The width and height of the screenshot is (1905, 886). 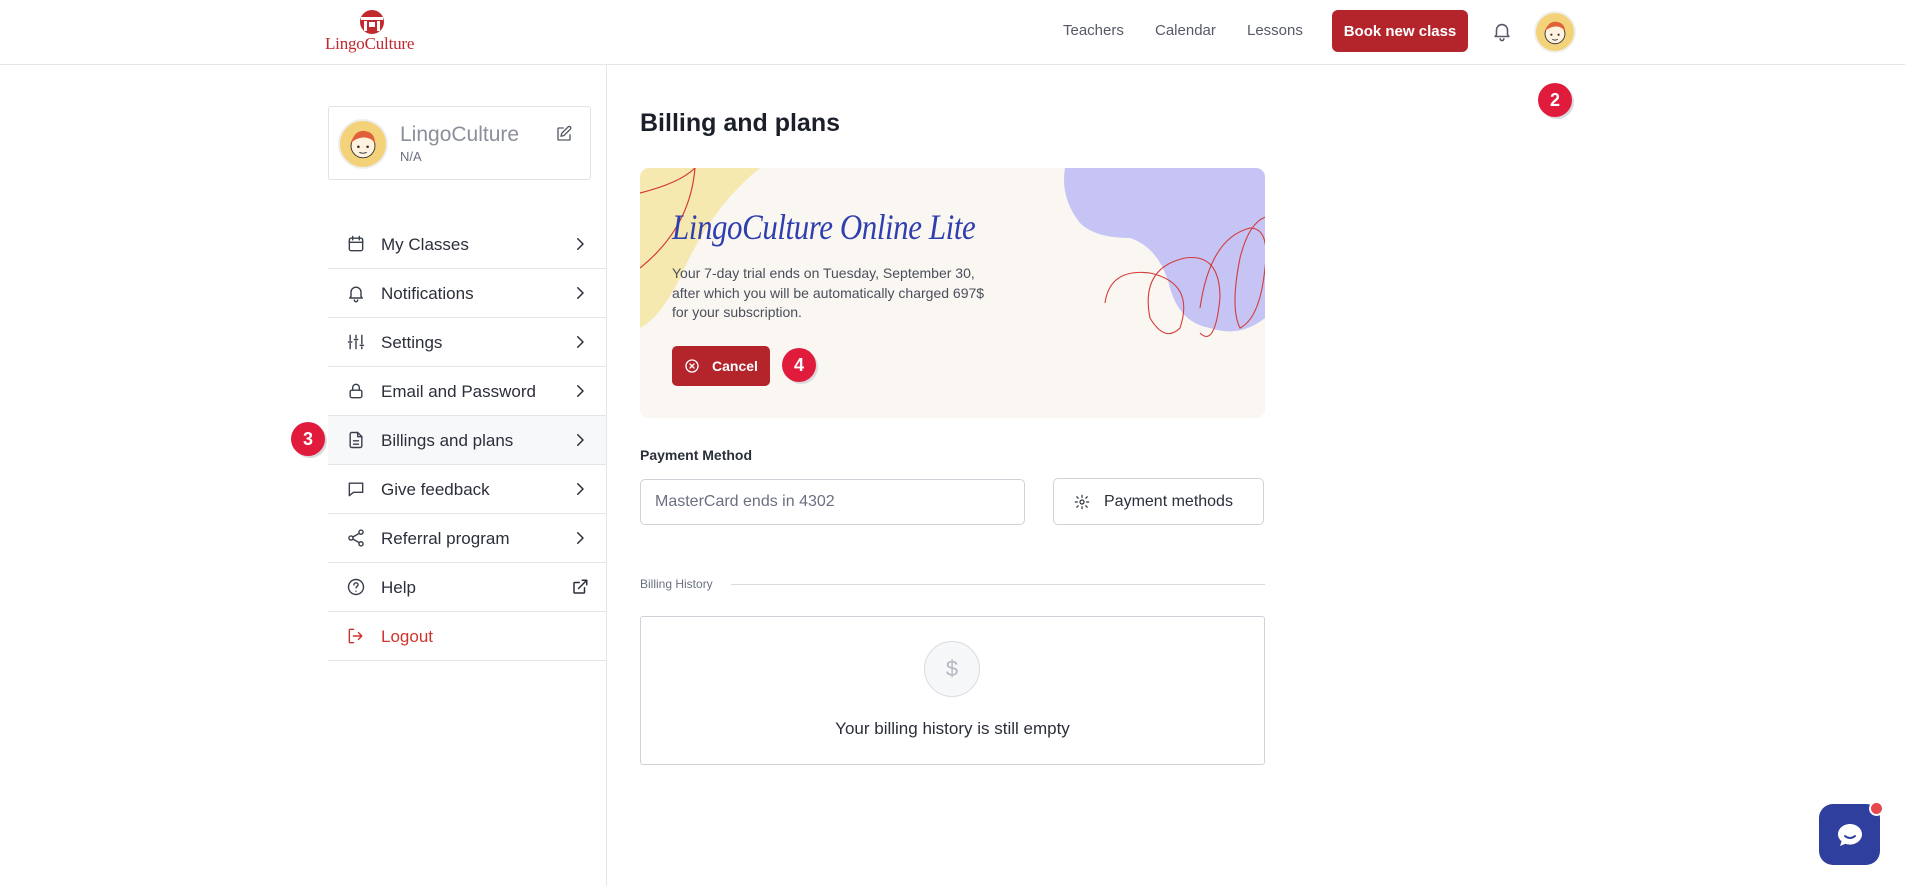 What do you see at coordinates (467, 342) in the screenshot?
I see `sidebar-item-settings: Settings` at bounding box center [467, 342].